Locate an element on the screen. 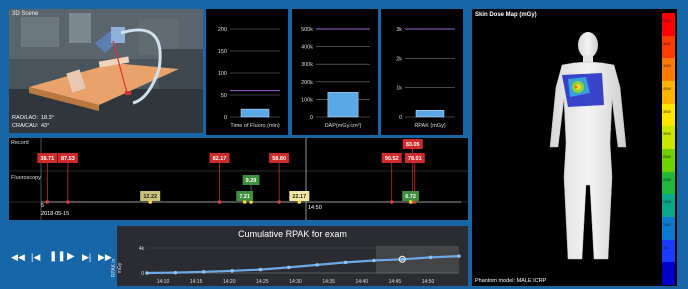 The height and width of the screenshot is (289, 688). scale-tick-label: 3000 is located at coordinates (667, 134).